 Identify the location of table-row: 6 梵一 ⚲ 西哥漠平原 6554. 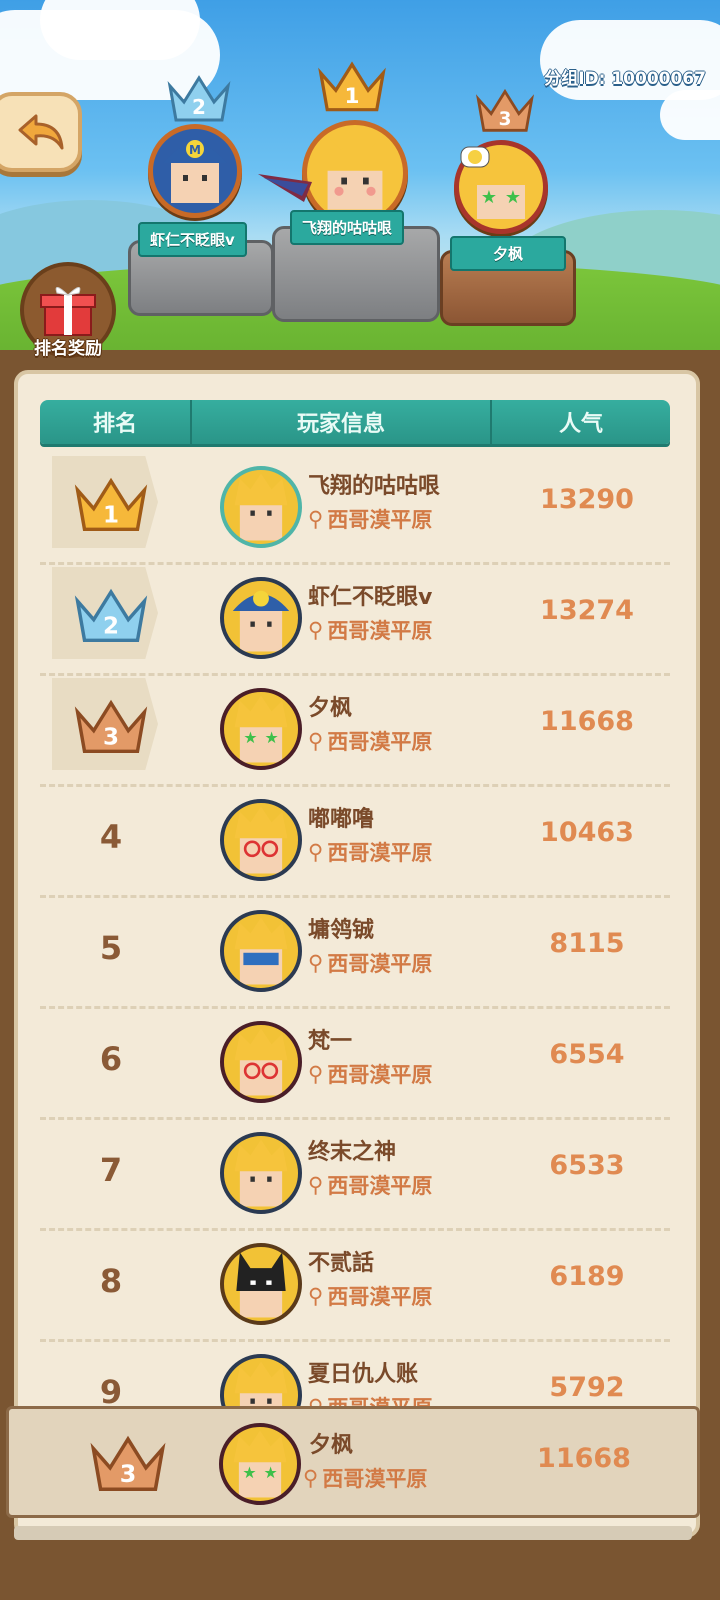
(355, 1064).